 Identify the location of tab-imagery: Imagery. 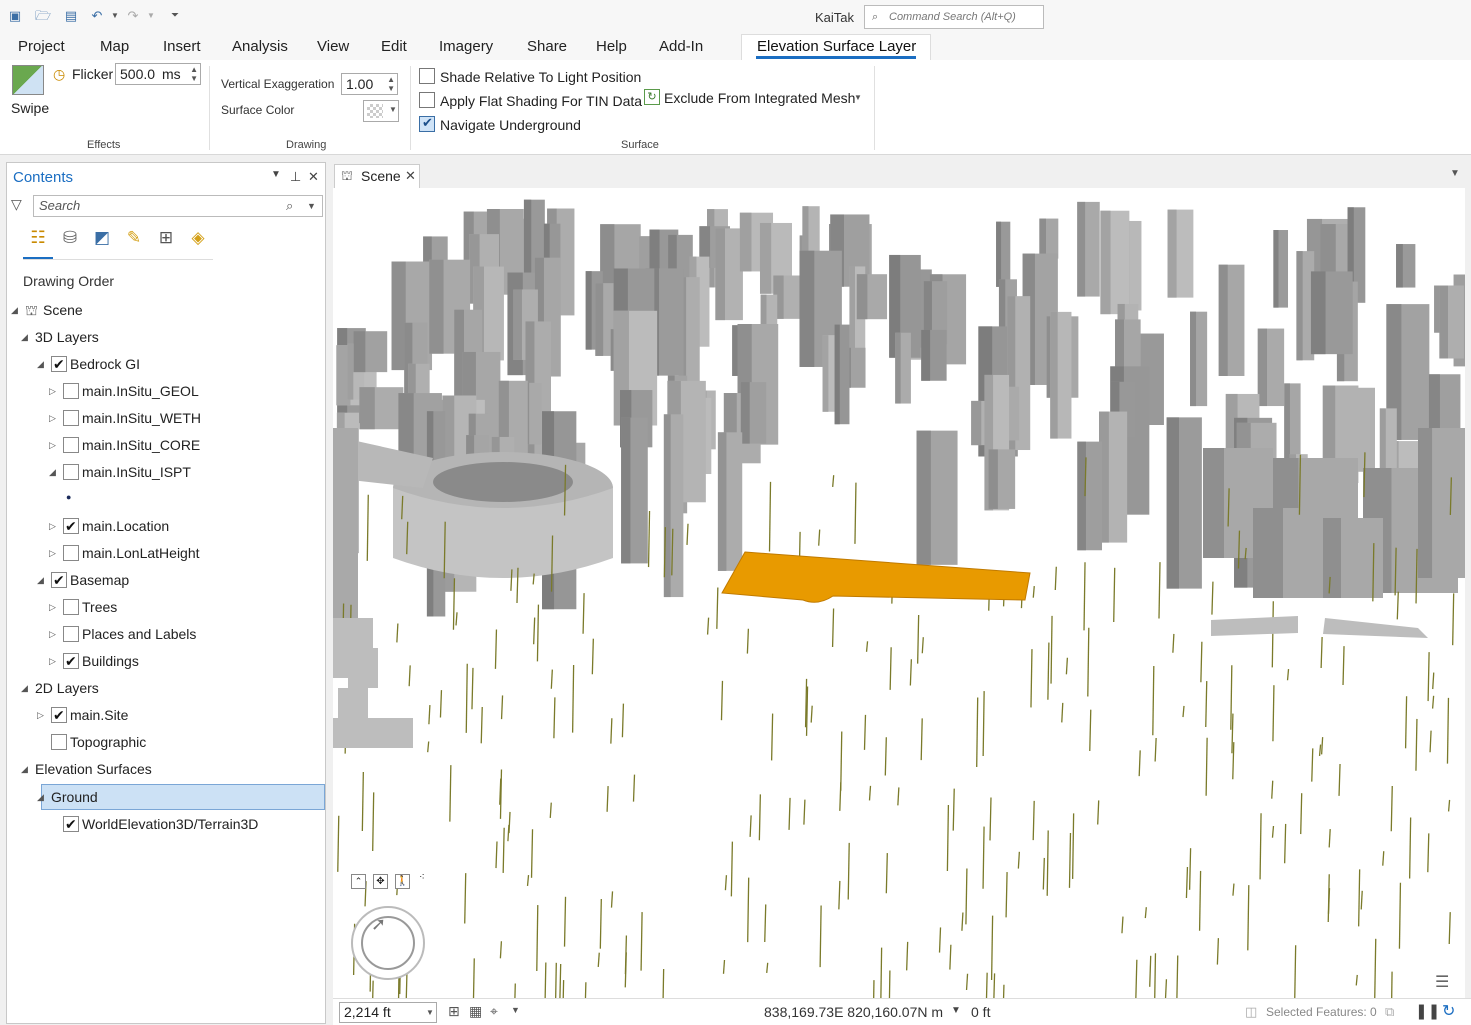
(466, 46).